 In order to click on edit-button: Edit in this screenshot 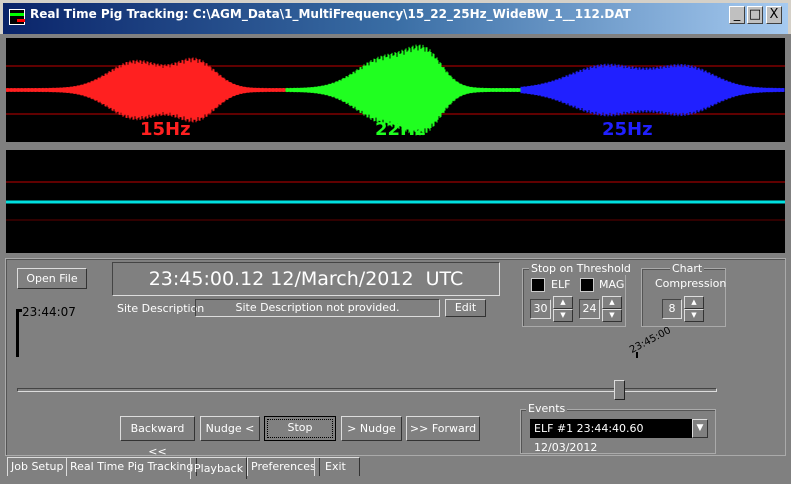, I will do `click(465, 308)`.